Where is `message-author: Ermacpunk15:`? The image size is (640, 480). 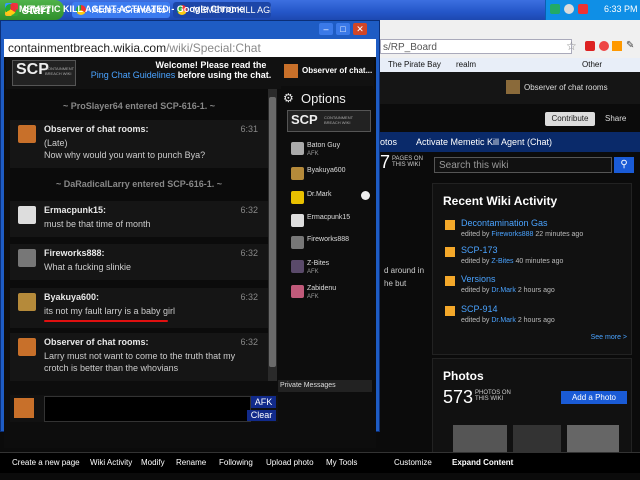 message-author: Ermacpunk15: is located at coordinates (75, 210).